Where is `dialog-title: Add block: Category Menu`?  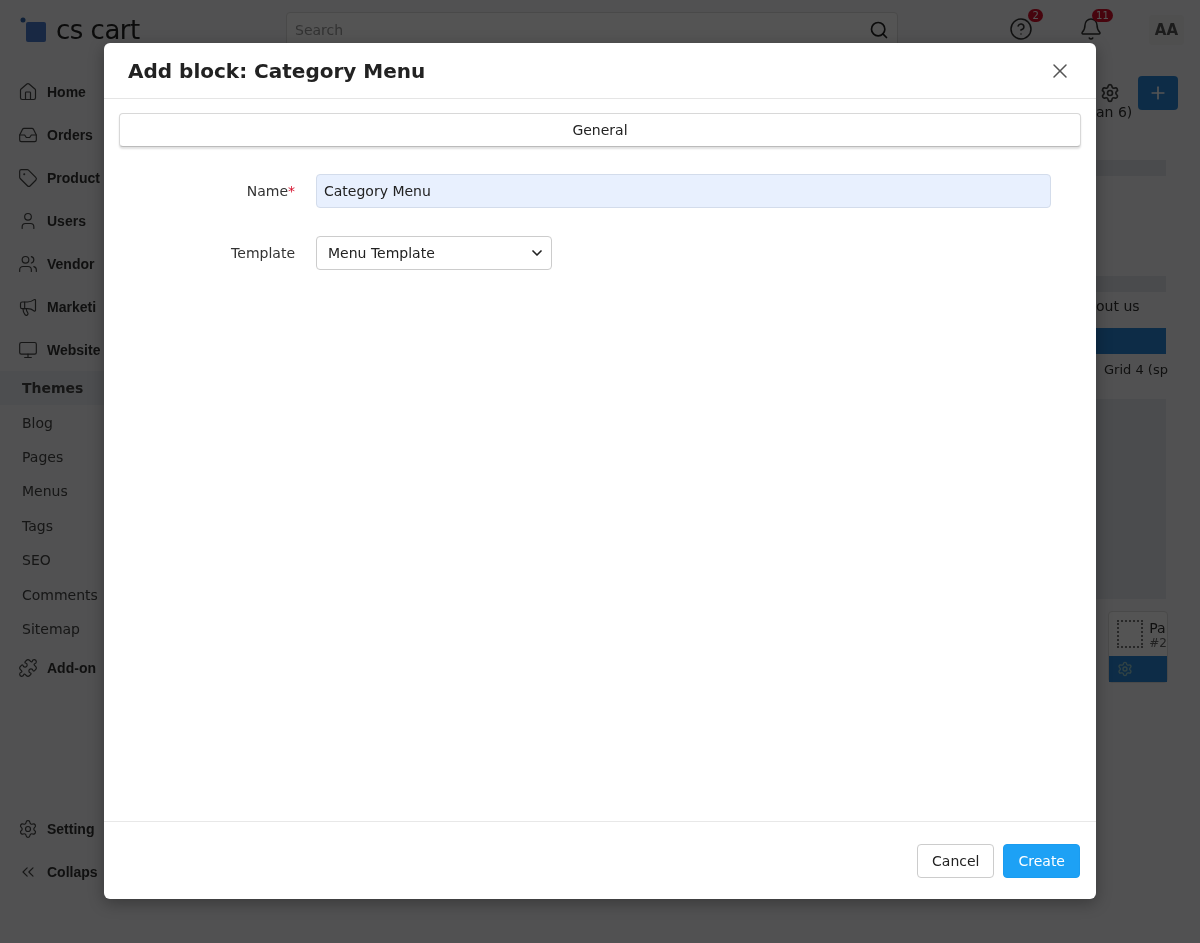
dialog-title: Add block: Category Menu is located at coordinates (277, 70).